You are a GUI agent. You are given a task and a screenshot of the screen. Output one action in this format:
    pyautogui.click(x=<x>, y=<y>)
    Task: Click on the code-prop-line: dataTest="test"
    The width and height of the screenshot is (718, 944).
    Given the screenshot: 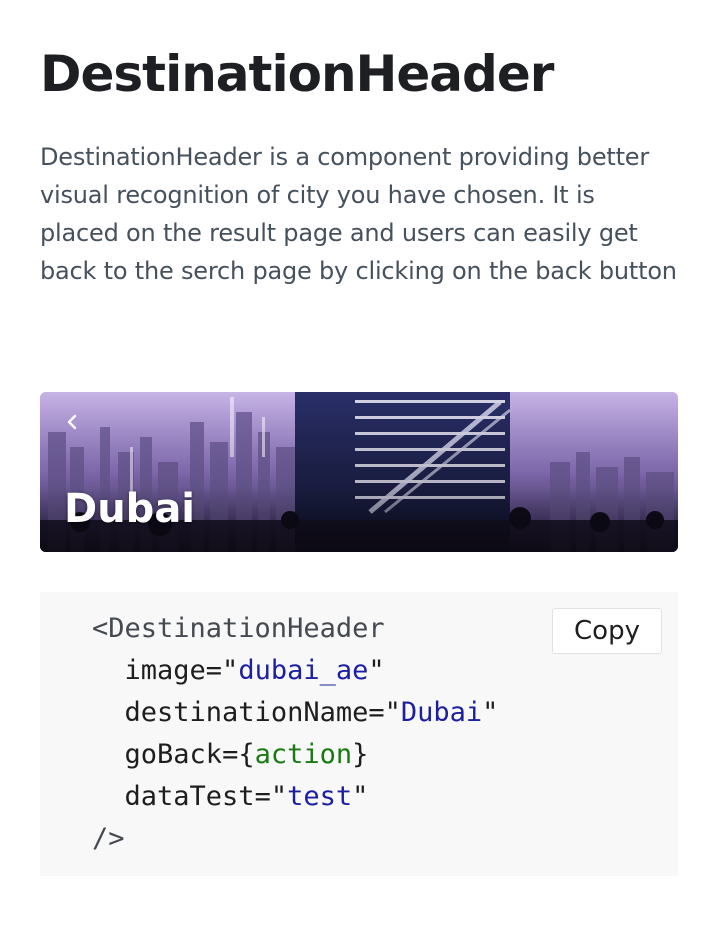 What is the action you would take?
    pyautogui.click(x=230, y=796)
    